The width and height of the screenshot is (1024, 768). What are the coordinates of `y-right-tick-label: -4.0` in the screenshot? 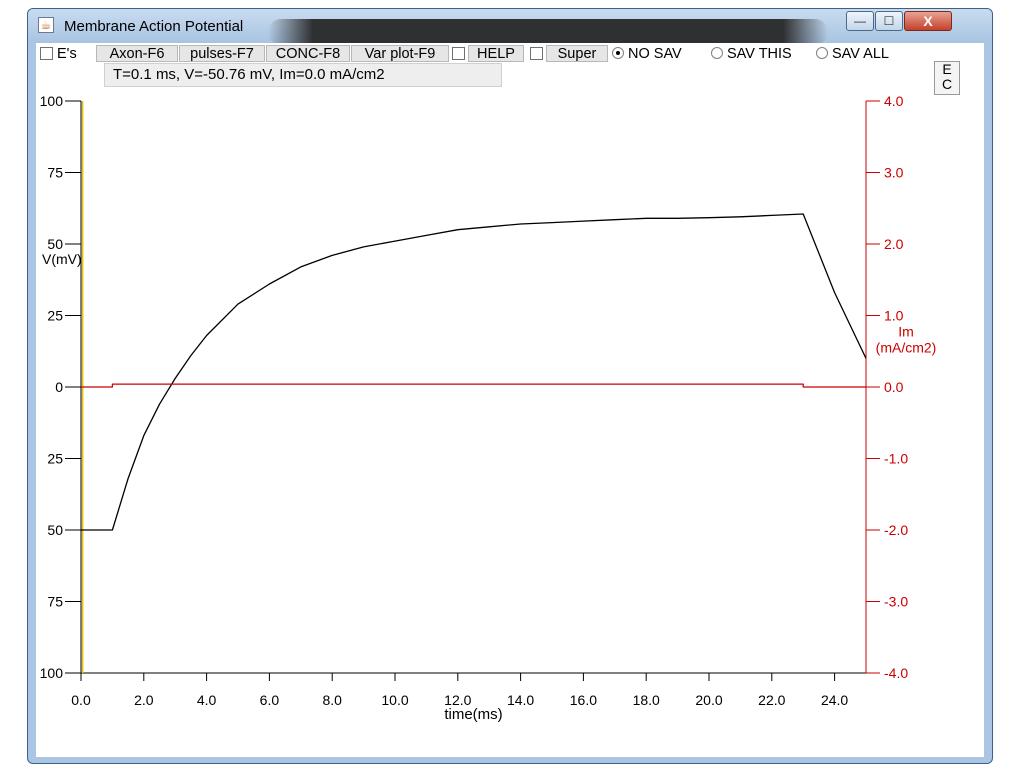 It's located at (896, 673).